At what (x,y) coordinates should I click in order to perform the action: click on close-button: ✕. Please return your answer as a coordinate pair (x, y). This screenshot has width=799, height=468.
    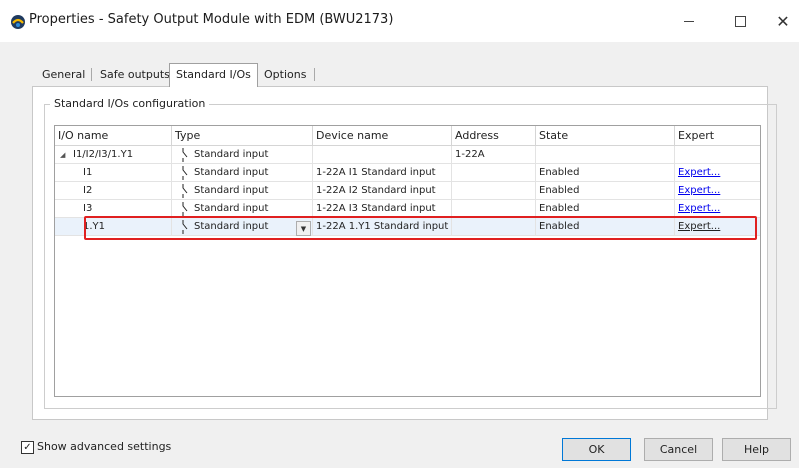
    Looking at the image, I should click on (779, 21).